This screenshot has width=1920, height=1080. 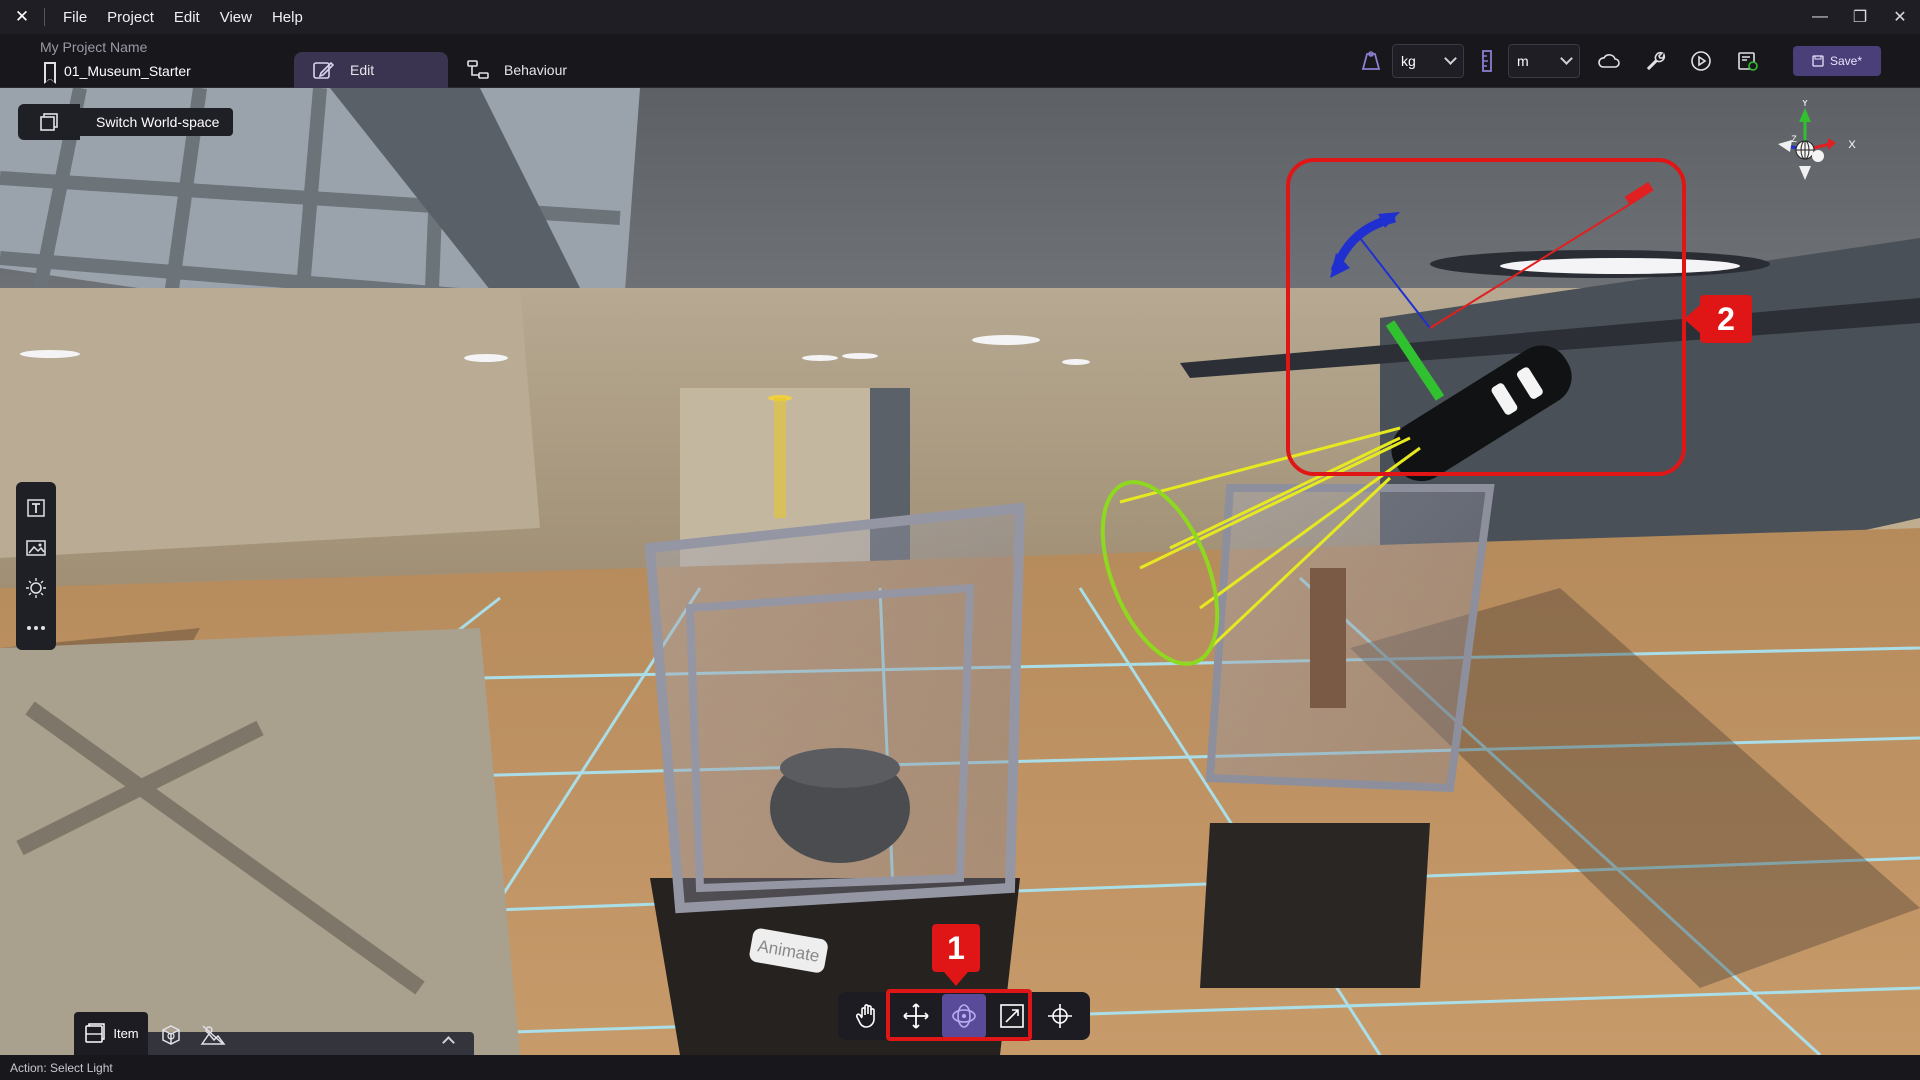 What do you see at coordinates (1820, 17) in the screenshot?
I see `minimize-icon: —` at bounding box center [1820, 17].